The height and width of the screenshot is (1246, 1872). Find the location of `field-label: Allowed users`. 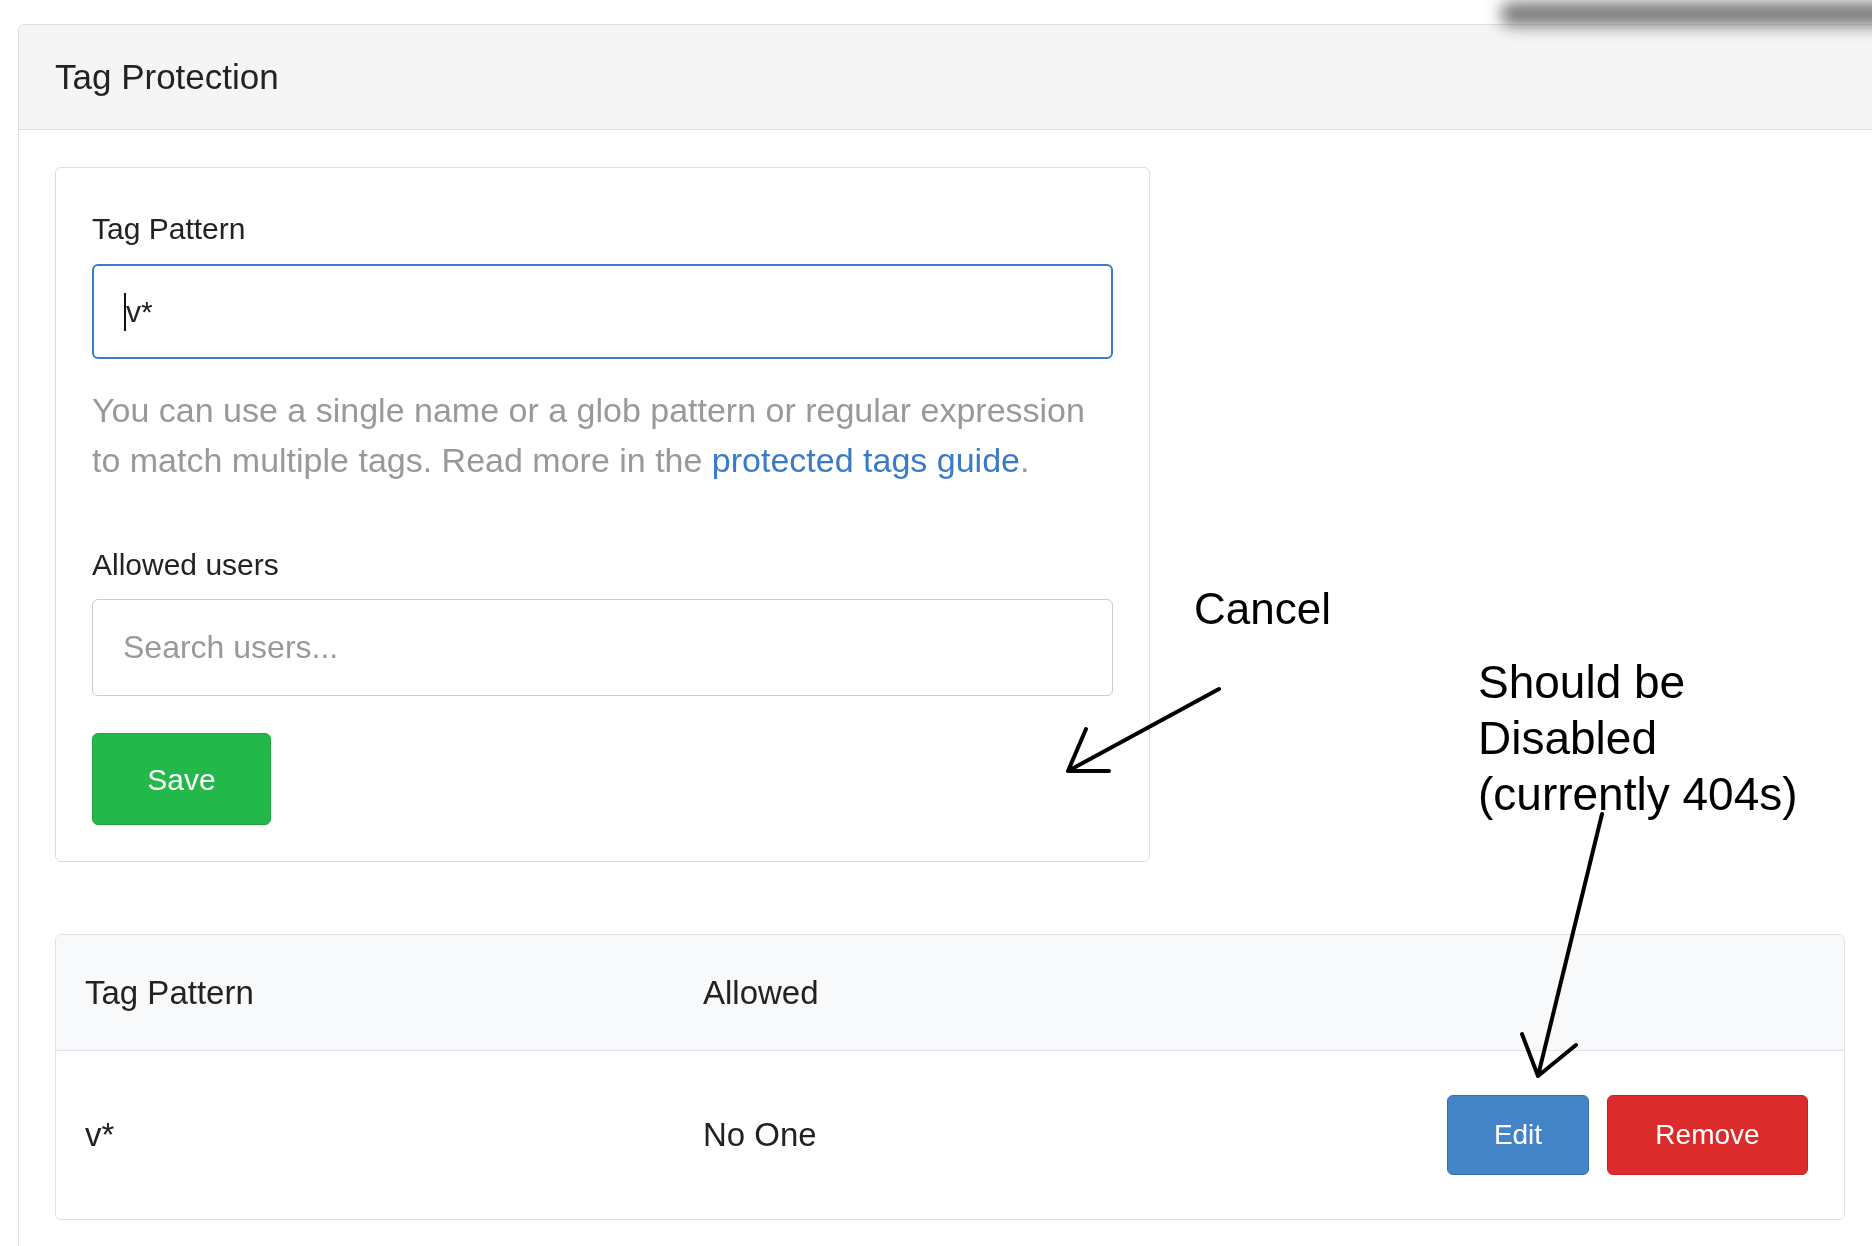

field-label: Allowed users is located at coordinates (185, 565).